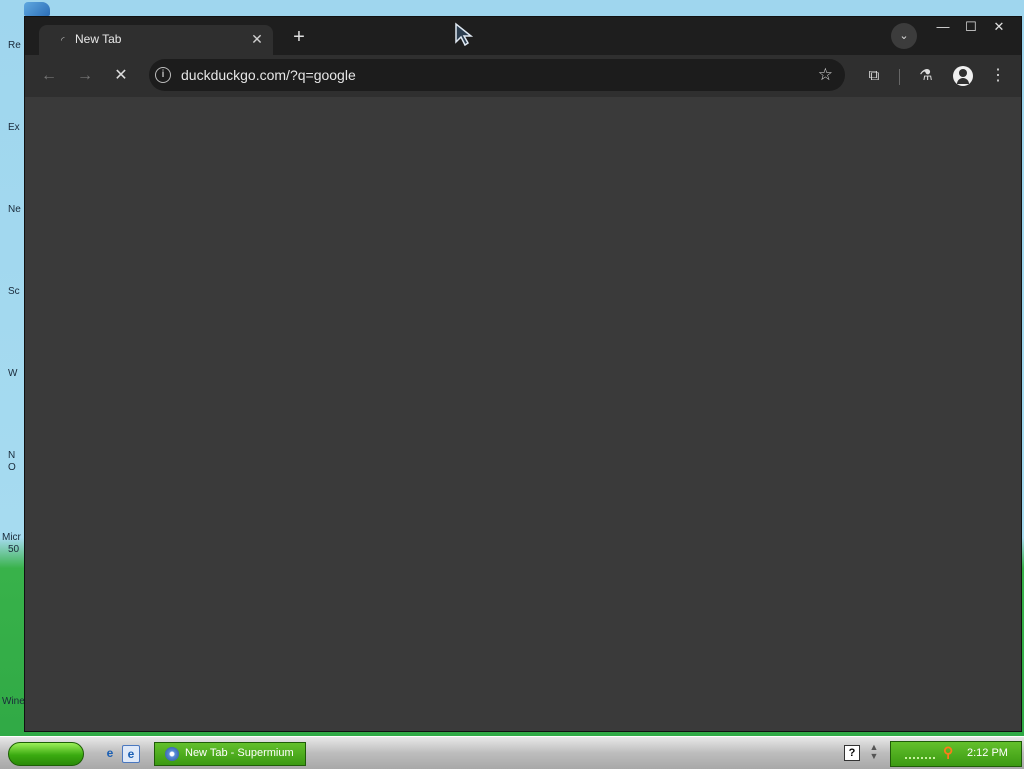 Image resolution: width=1024 pixels, height=769 pixels. I want to click on toolbar: ← → ✕ i duckduckgo.com/?q=google ☆ ⧉ ⚗ ⋮, so click(523, 76).